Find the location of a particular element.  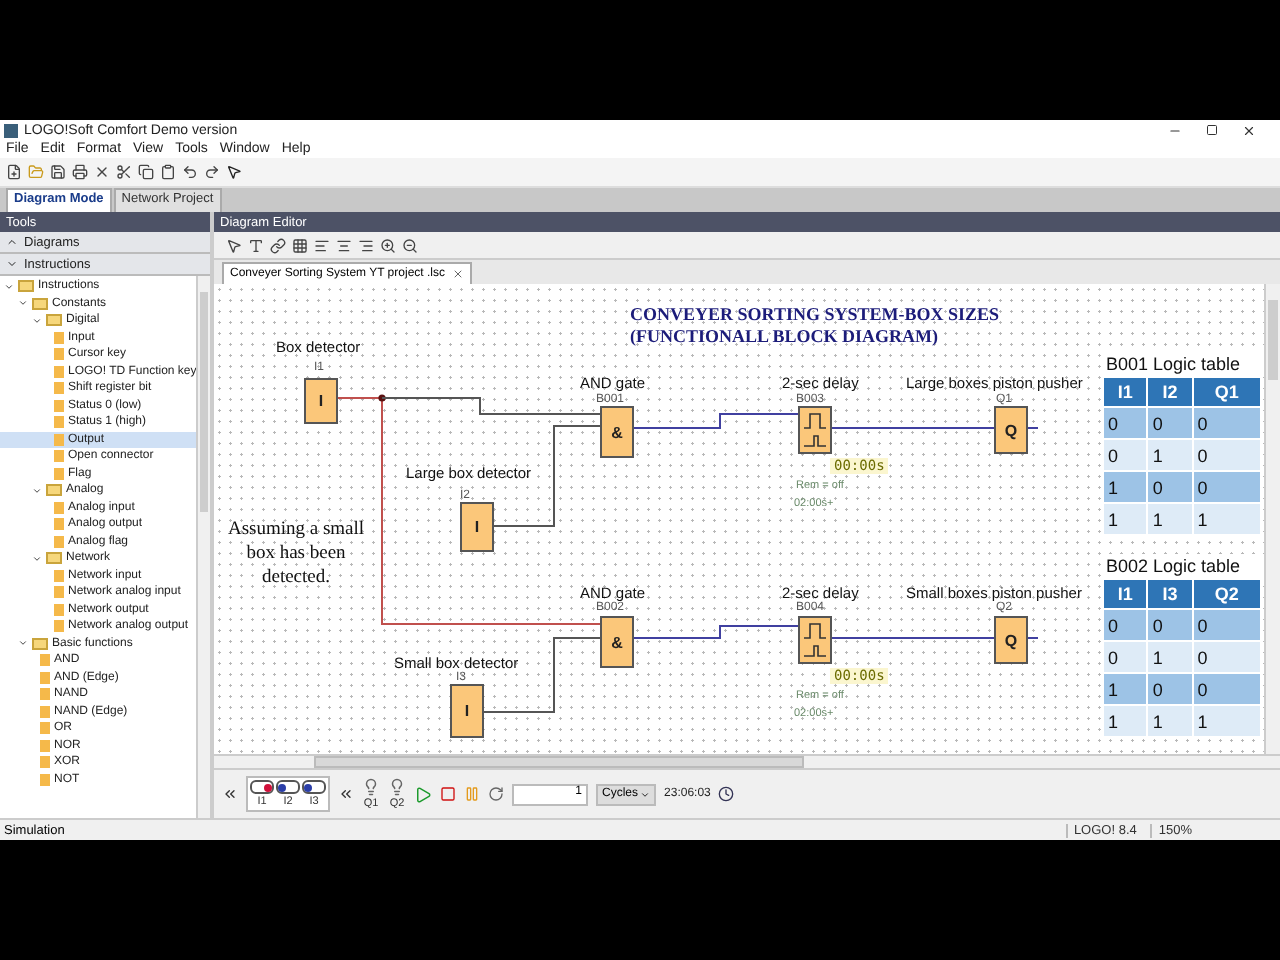

table-title: B001 Logic table is located at coordinates (1183, 364).